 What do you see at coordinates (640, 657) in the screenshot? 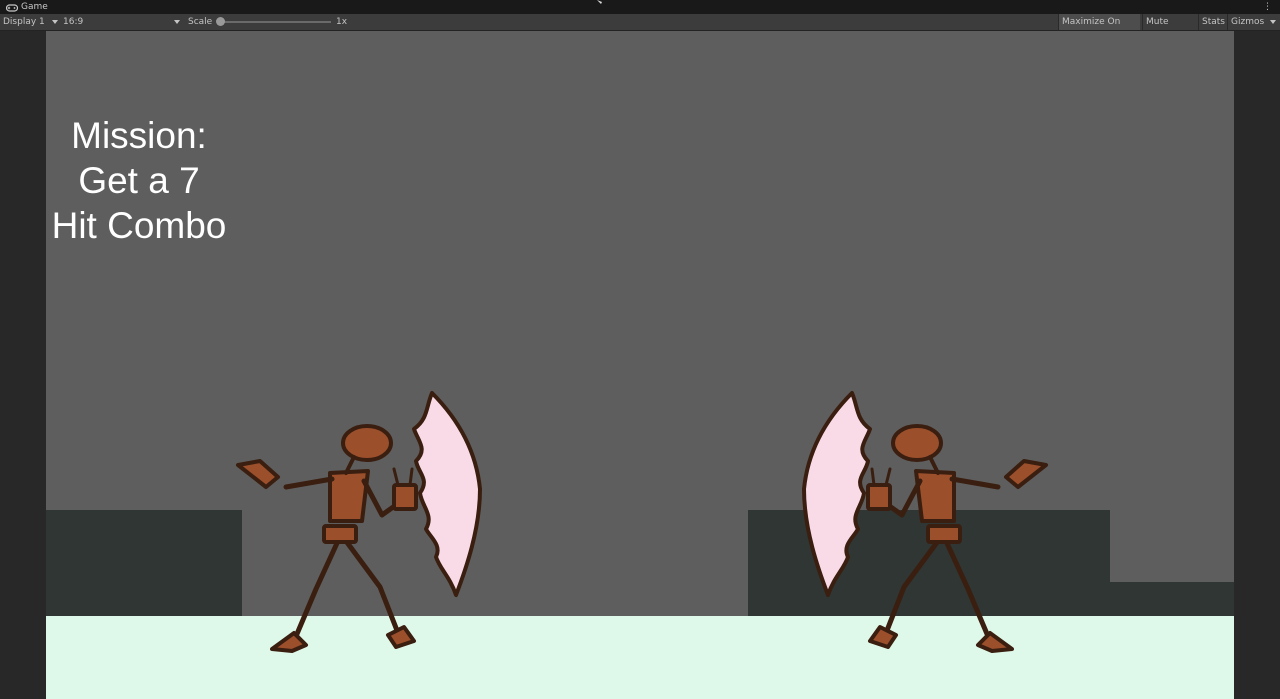
I see `ground-floor` at bounding box center [640, 657].